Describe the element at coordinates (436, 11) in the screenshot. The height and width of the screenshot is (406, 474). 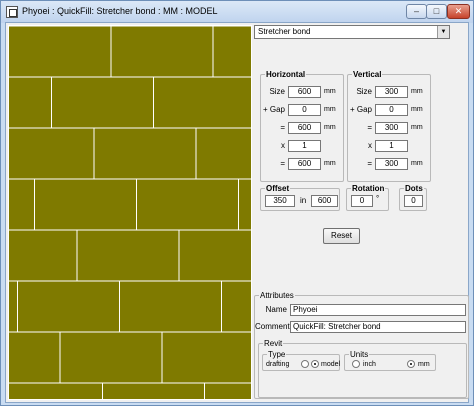
I see `maximize-button: □` at that location.